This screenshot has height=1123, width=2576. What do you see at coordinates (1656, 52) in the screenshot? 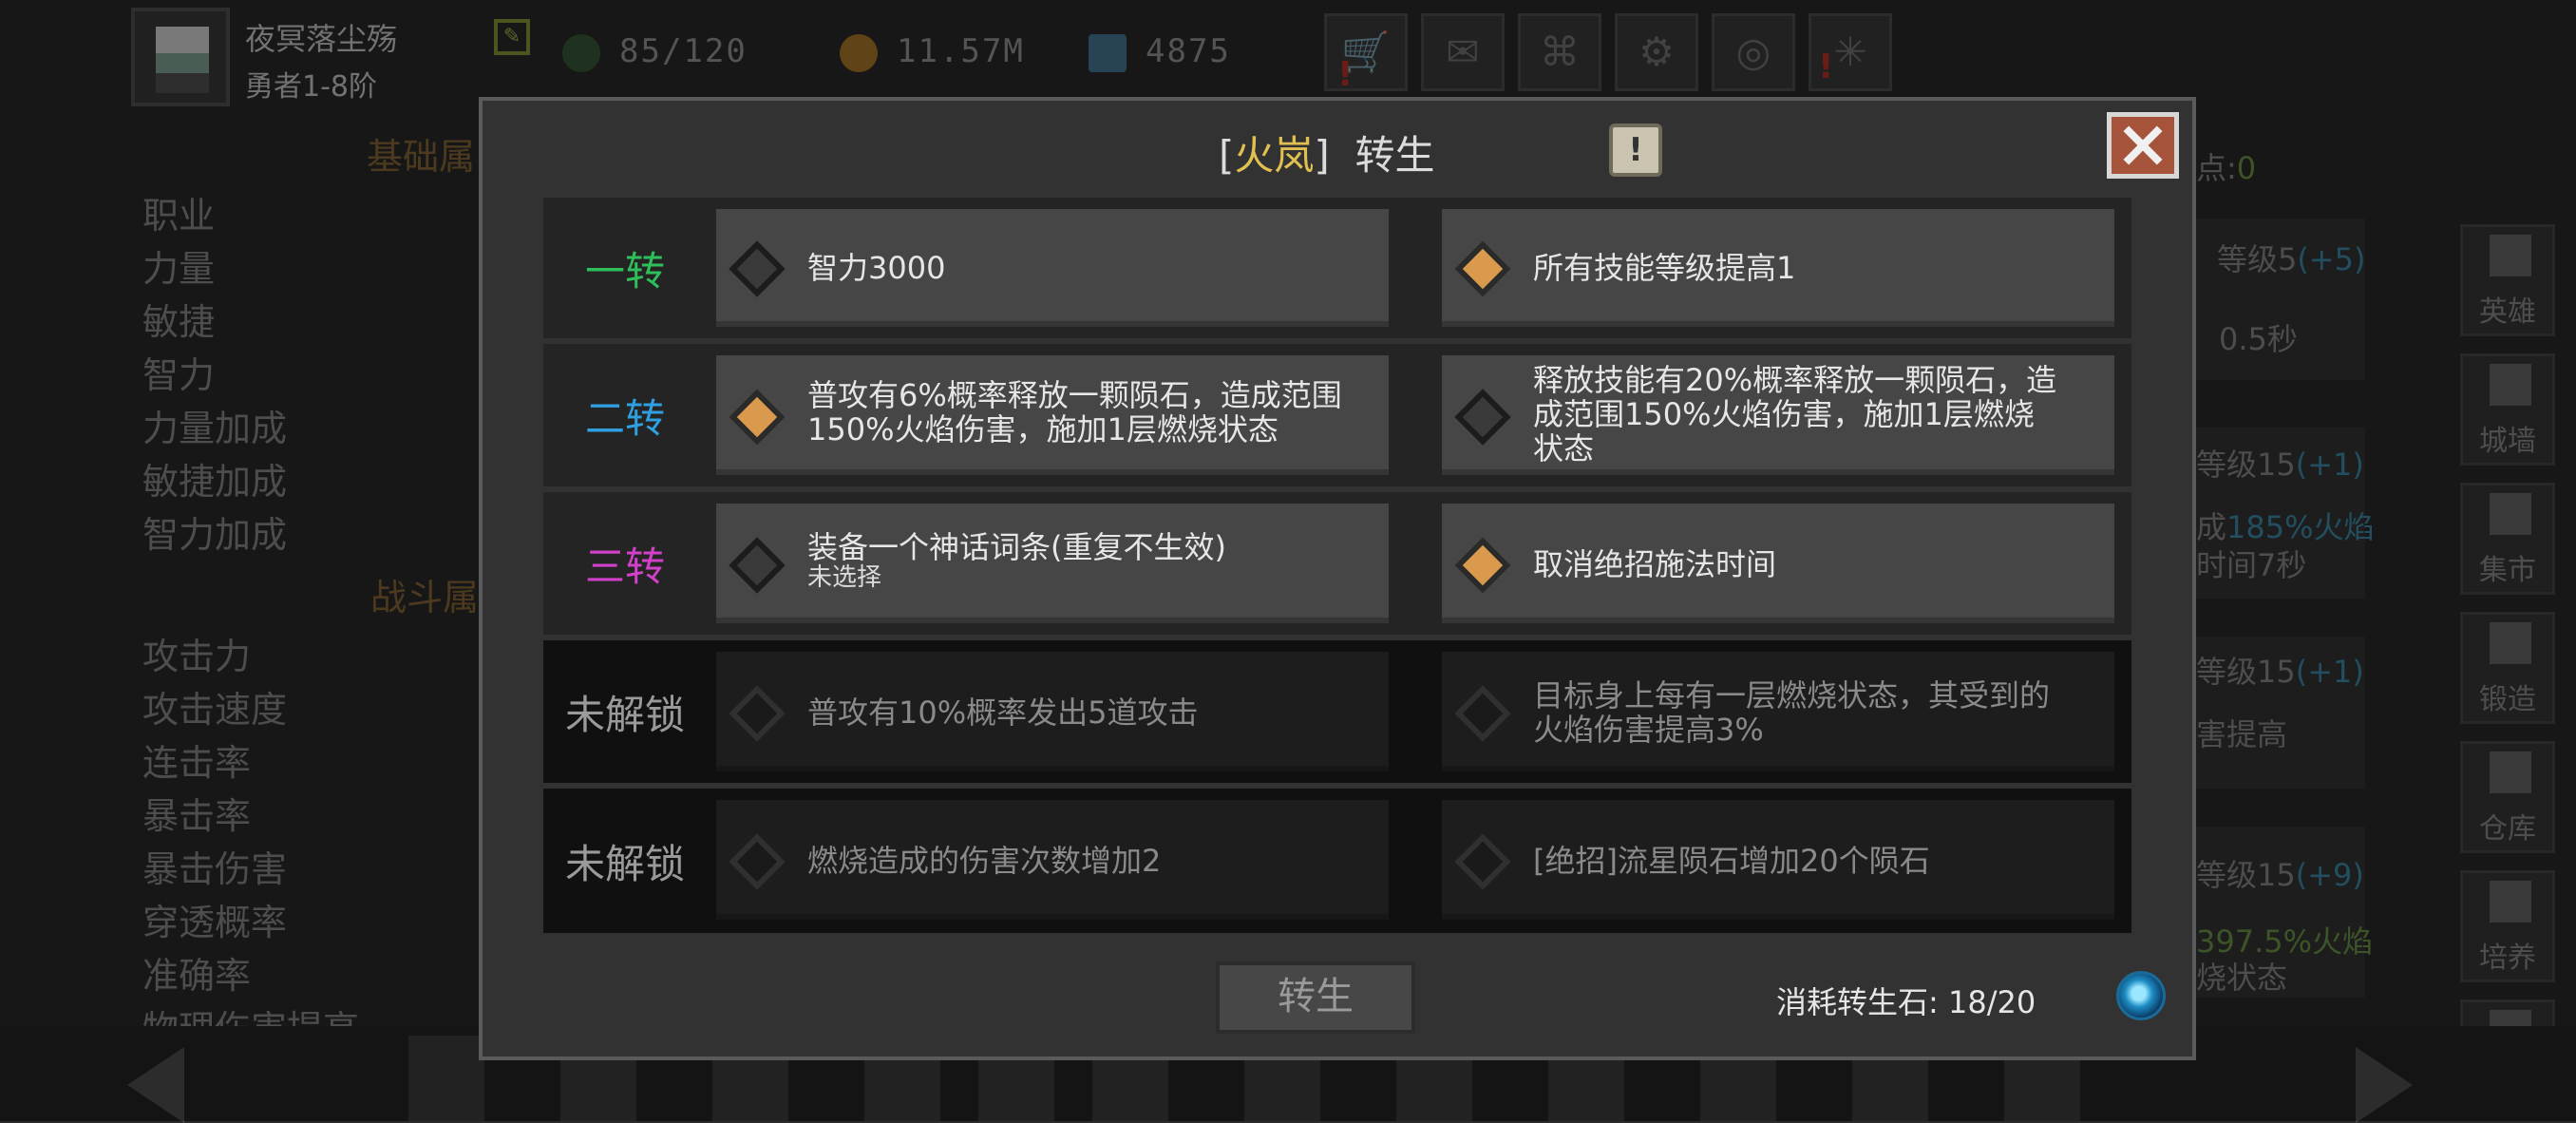
I see `settings-gear-icon: ⚙` at bounding box center [1656, 52].